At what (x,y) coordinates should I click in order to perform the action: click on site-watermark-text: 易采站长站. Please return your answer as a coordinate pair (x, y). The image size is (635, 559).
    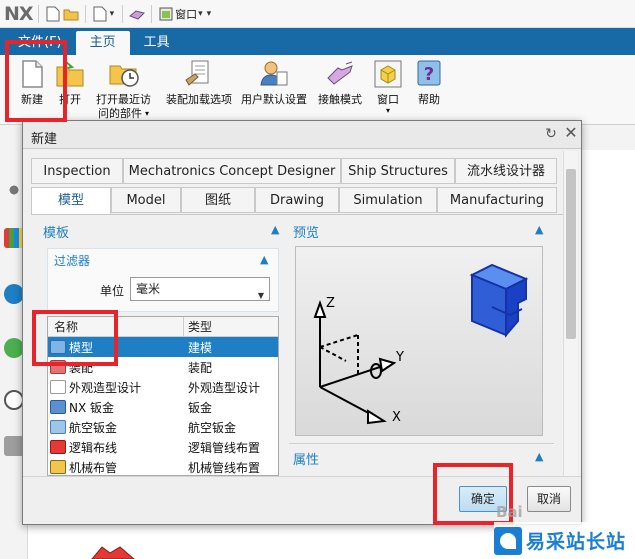
    Looking at the image, I should click on (576, 542).